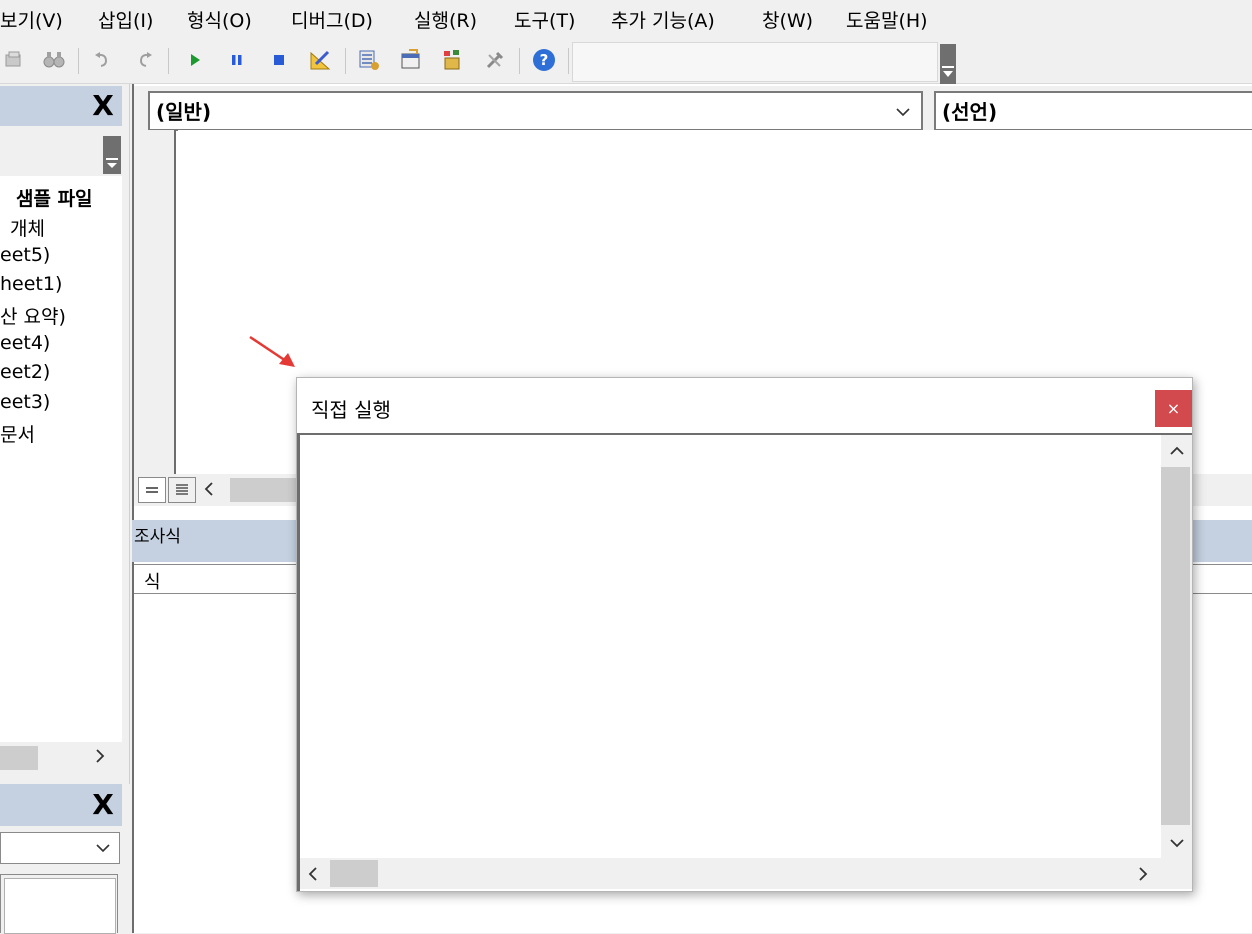 The height and width of the screenshot is (934, 1252). Describe the element at coordinates (145, 60) in the screenshot. I see `redo-icon` at that location.